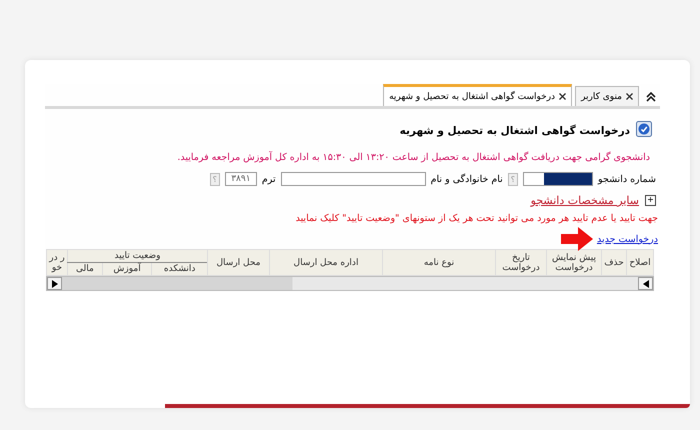 This screenshot has width=700, height=430. Describe the element at coordinates (515, 130) in the screenshot. I see `page-title: درخواست گواهی اشتغال به تحصیل و شهریه` at that location.